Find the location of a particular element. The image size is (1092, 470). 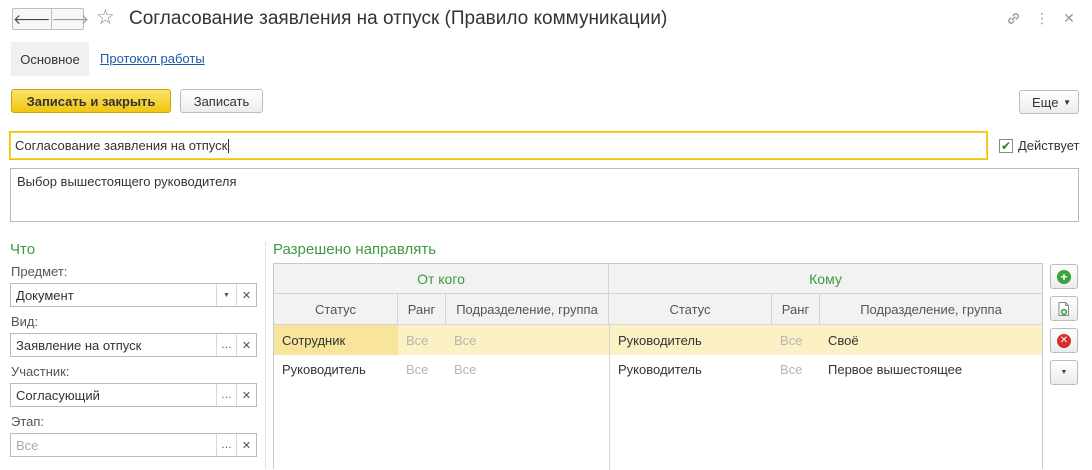

column-divider is located at coordinates (609, 427).